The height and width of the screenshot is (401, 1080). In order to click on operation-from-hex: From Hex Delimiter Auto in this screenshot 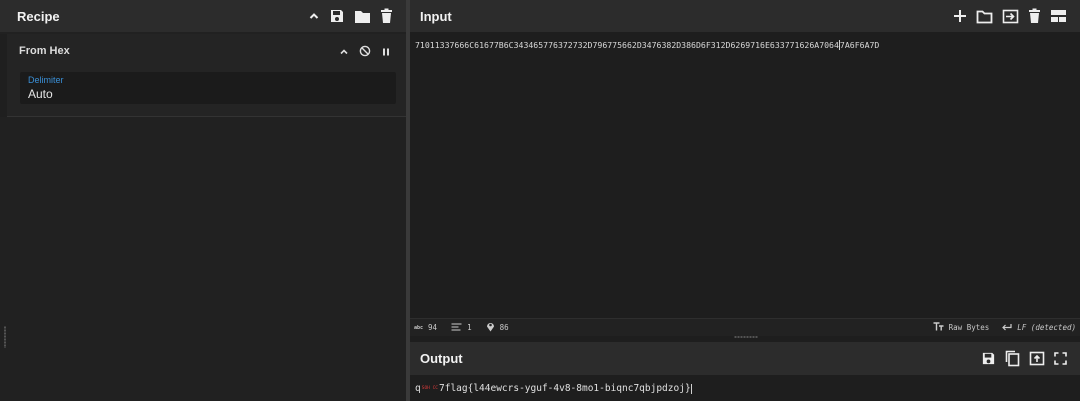, I will do `click(206, 75)`.